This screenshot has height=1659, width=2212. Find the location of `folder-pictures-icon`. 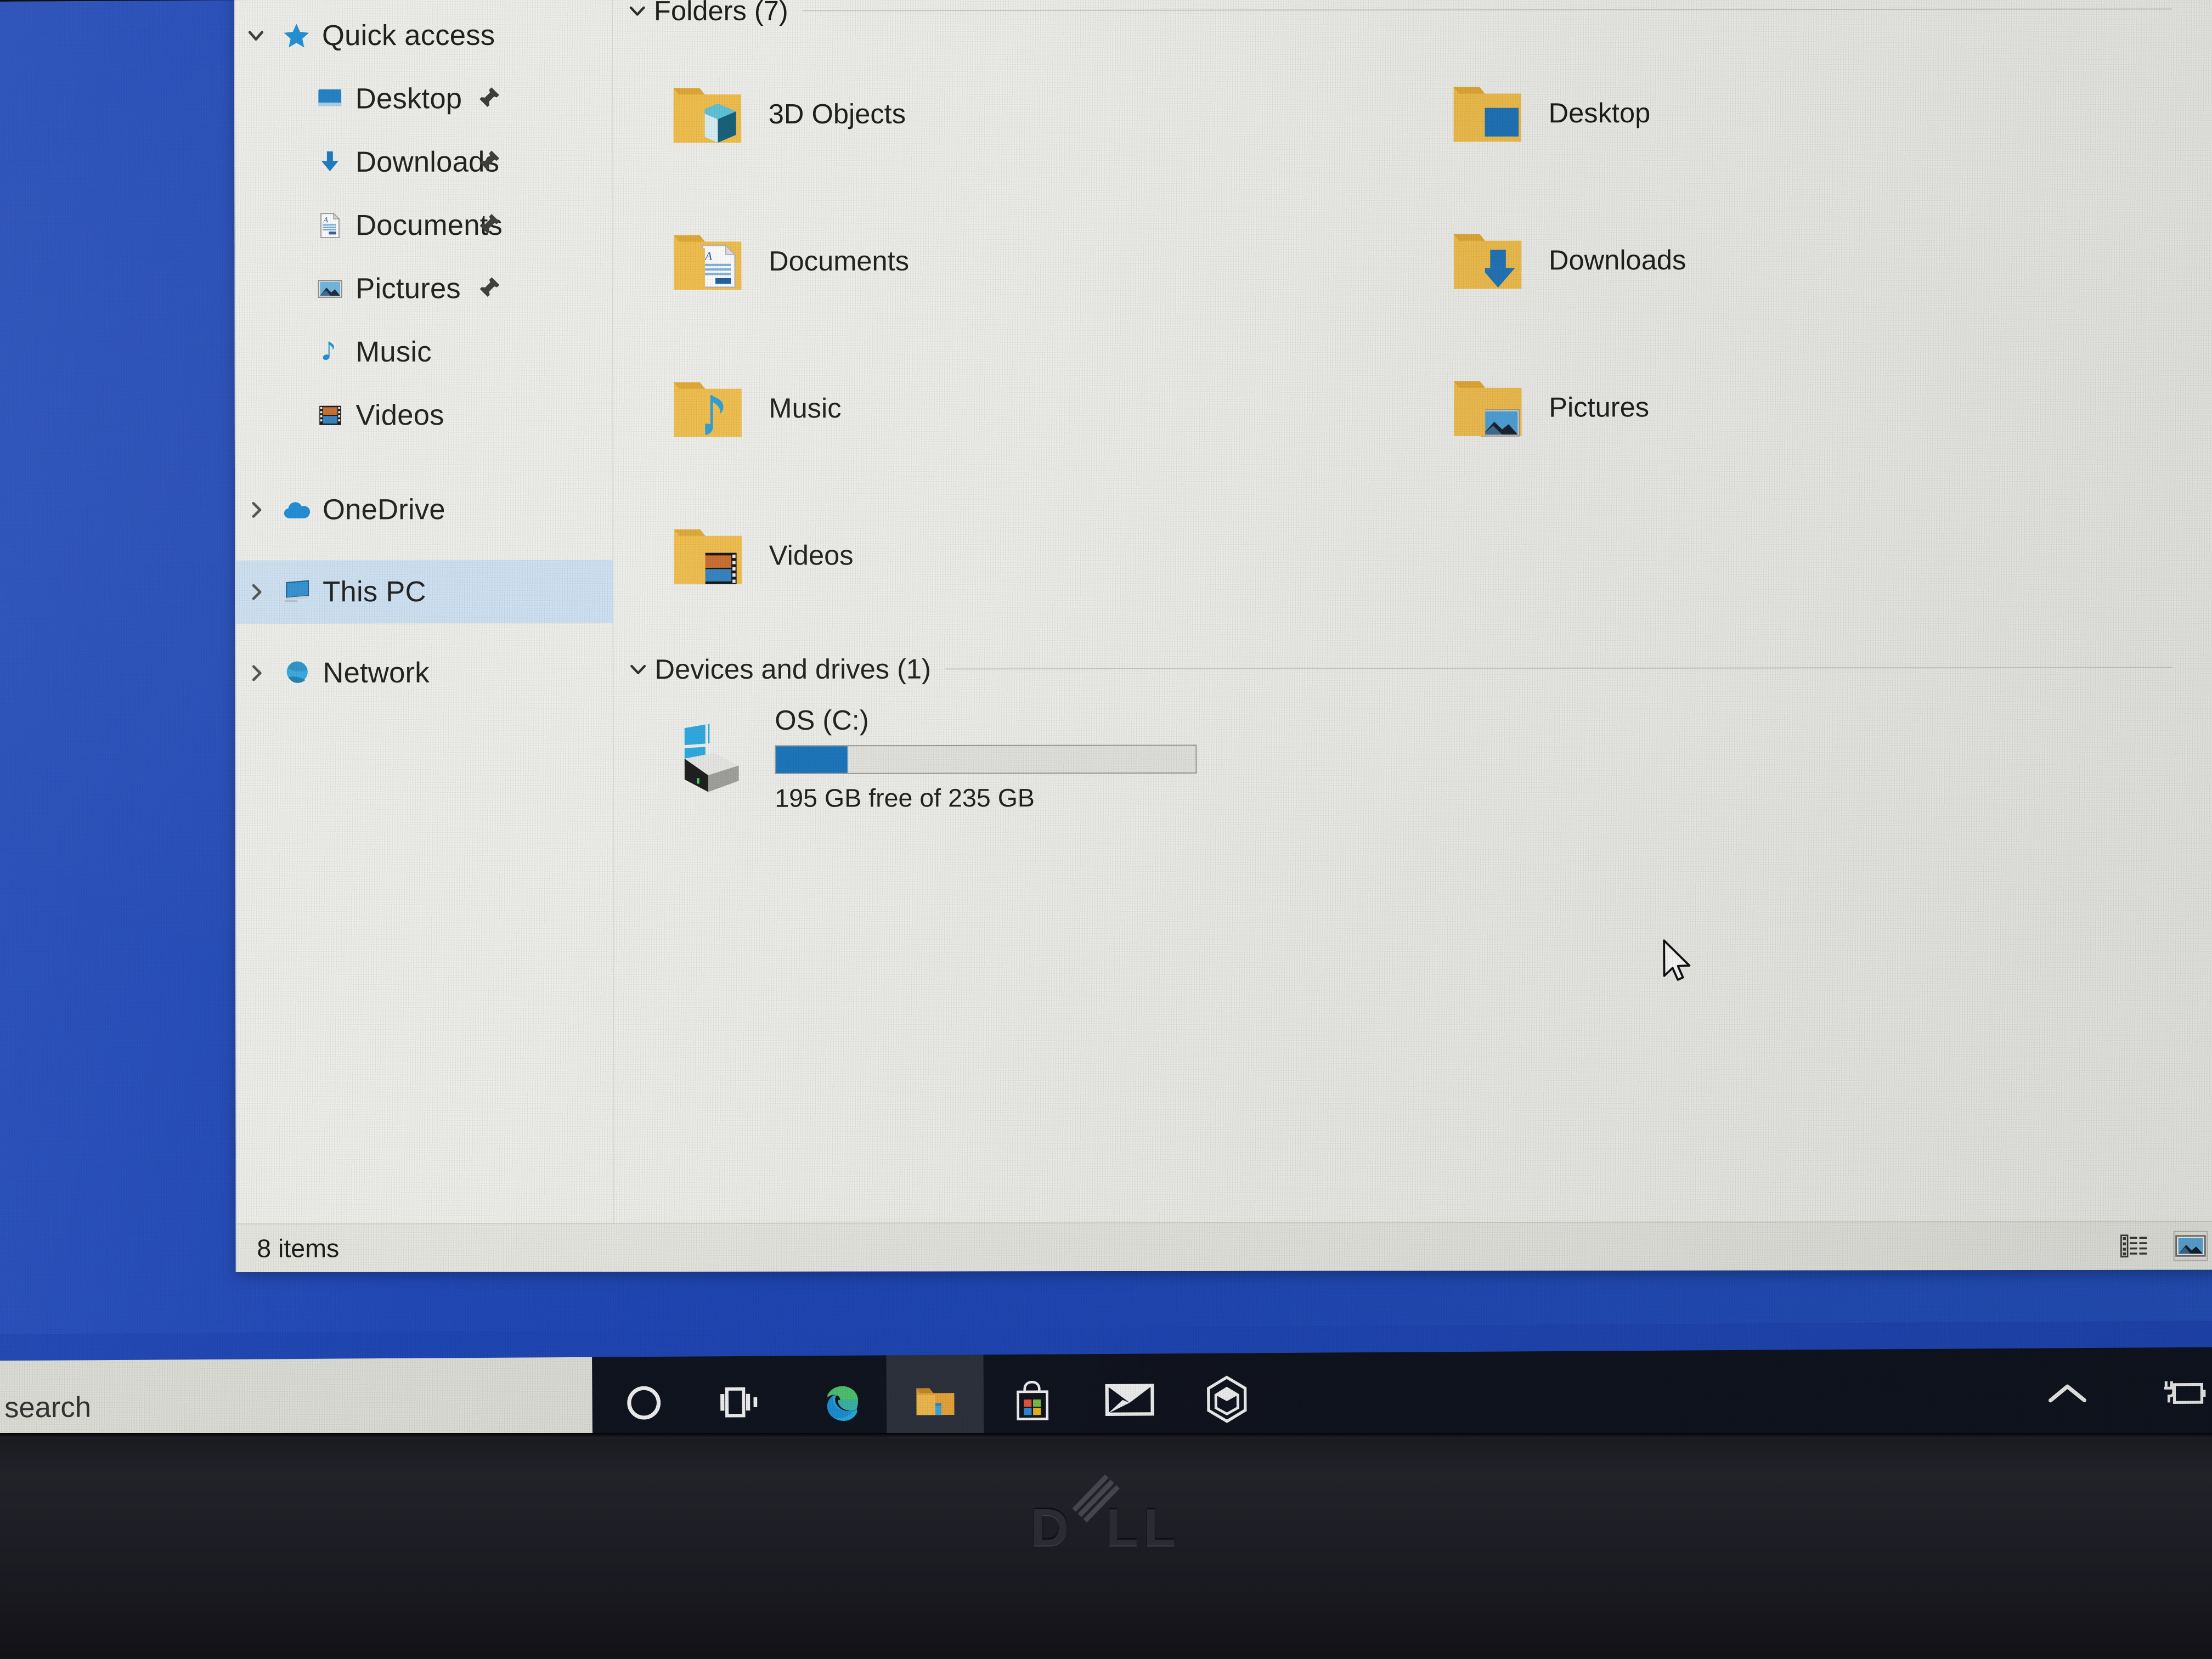

folder-pictures-icon is located at coordinates (1488, 407).